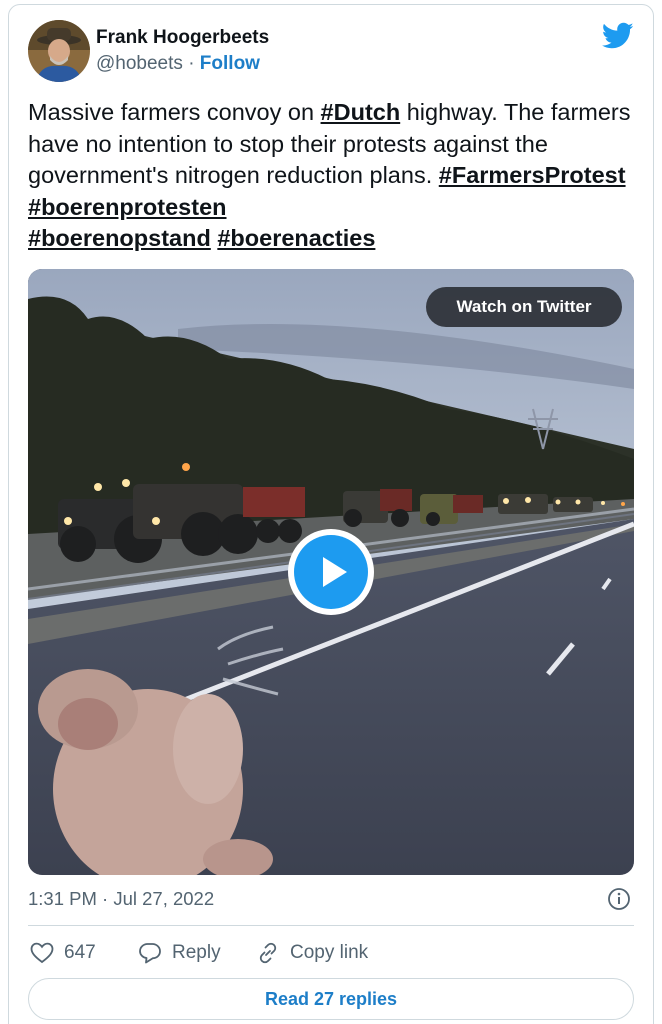 The height and width of the screenshot is (1024, 662). What do you see at coordinates (532, 175) in the screenshot?
I see `hashtag-farmersprotest: #FarmersProtest` at bounding box center [532, 175].